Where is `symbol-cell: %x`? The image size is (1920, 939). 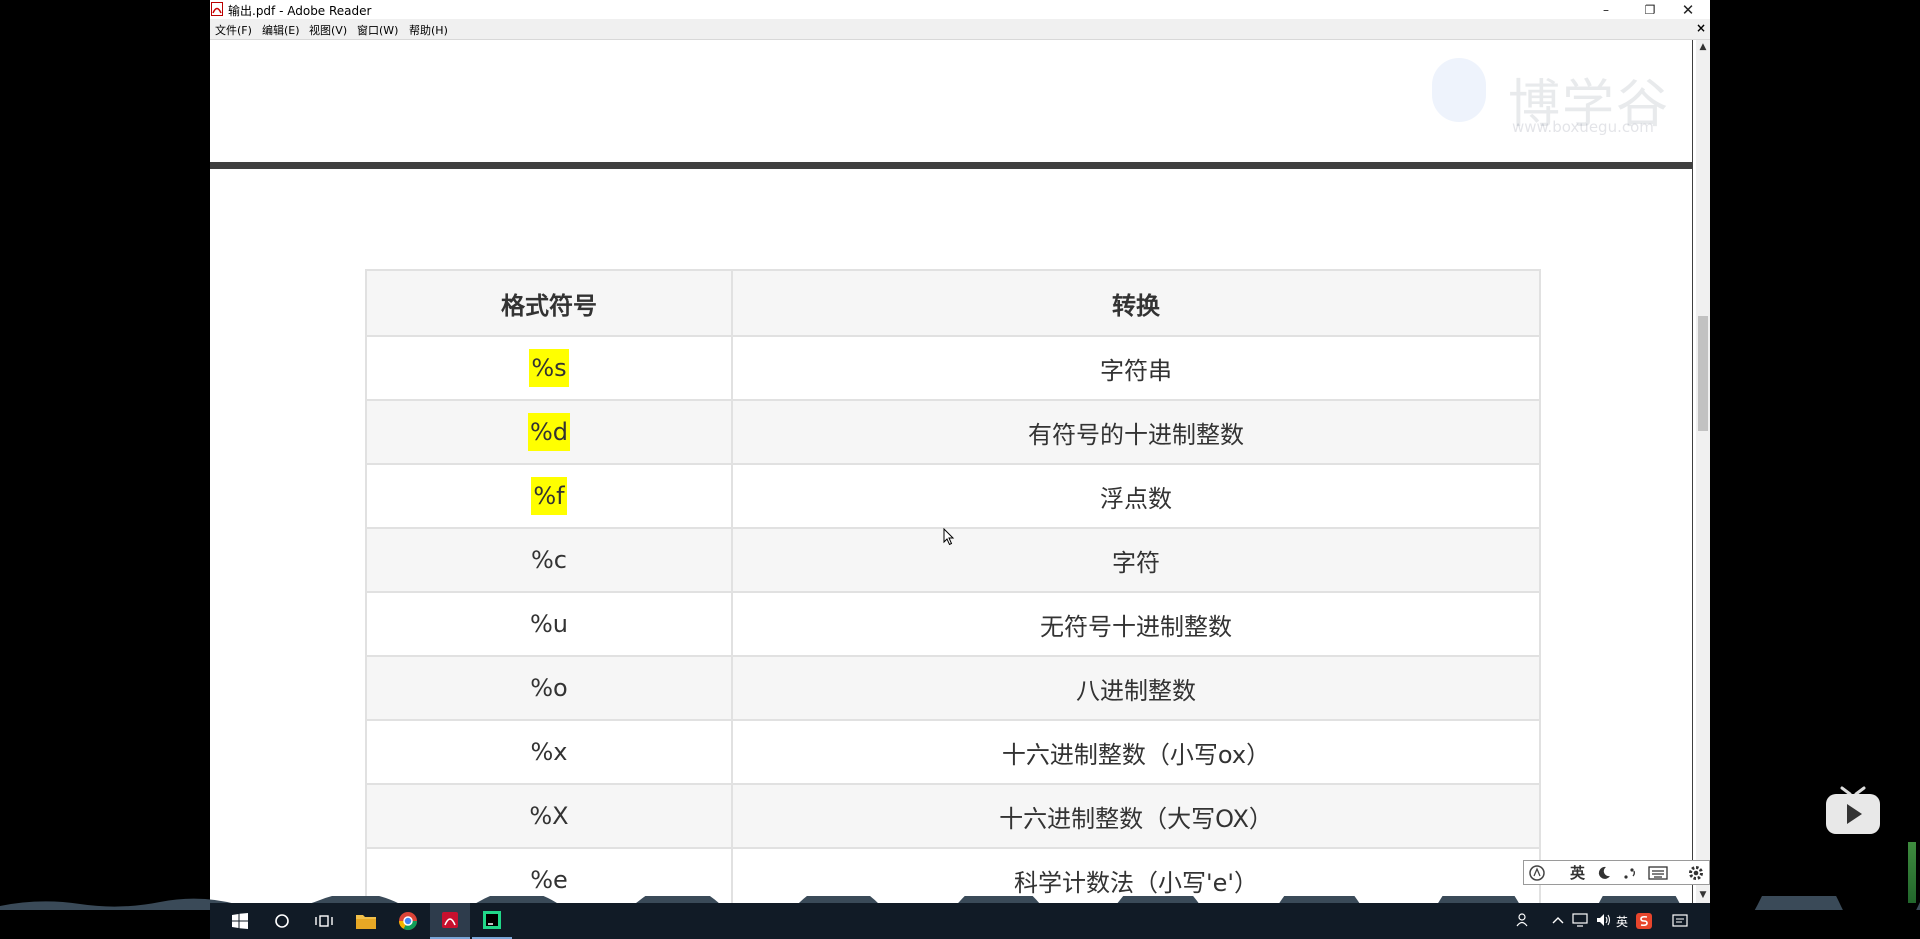
symbol-cell: %x is located at coordinates (549, 752).